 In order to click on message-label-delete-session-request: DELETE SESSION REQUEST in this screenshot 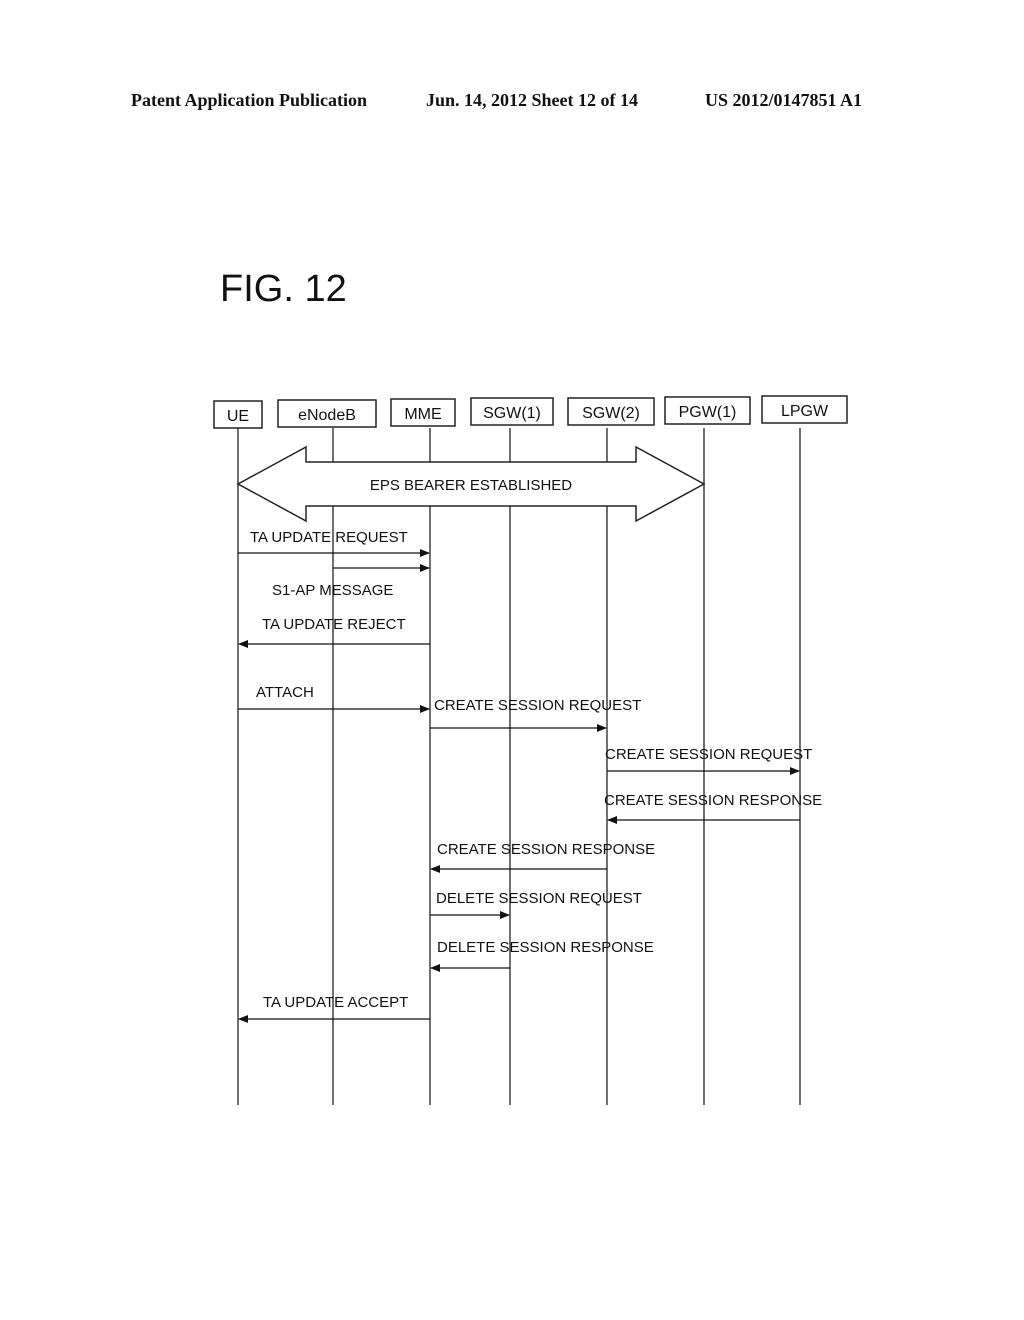, I will do `click(539, 898)`.